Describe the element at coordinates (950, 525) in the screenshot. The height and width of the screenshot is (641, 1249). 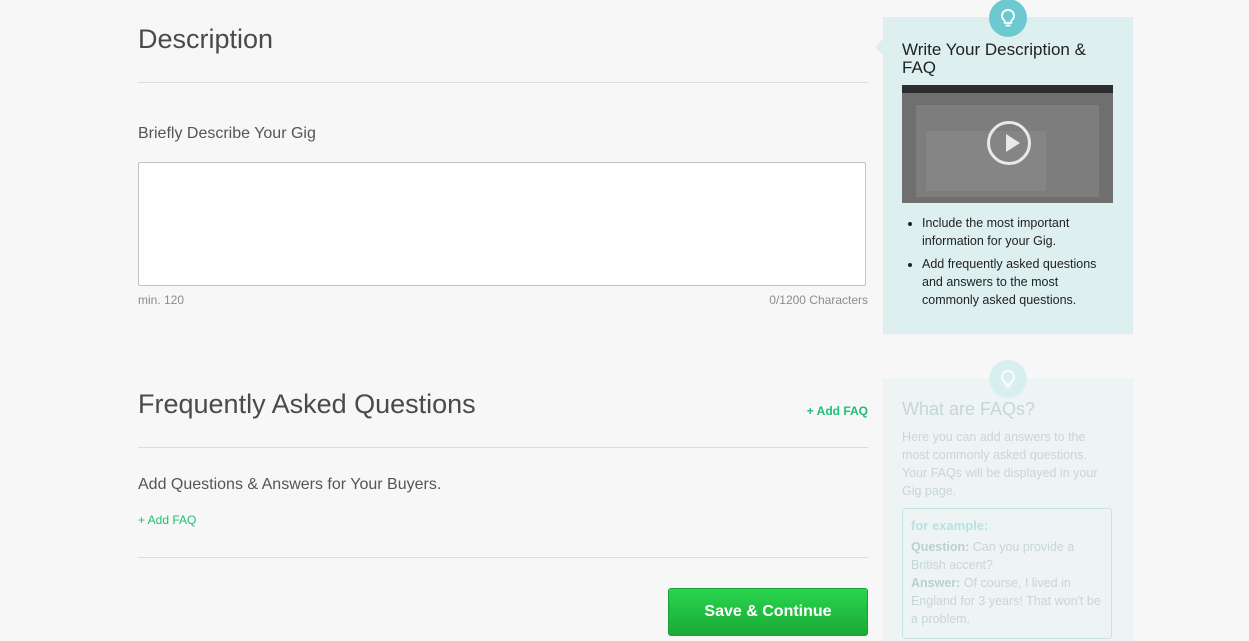
I see `example-heading: for example:` at that location.